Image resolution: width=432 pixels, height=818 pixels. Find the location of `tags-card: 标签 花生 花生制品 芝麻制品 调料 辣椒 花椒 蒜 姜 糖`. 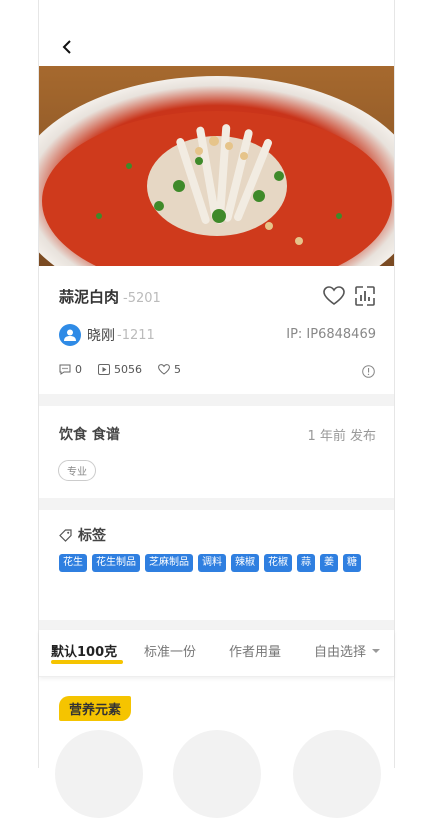

tags-card: 标签 花生 花生制品 芝麻制品 调料 辣椒 花椒 蒜 姜 糖 is located at coordinates (216, 565).